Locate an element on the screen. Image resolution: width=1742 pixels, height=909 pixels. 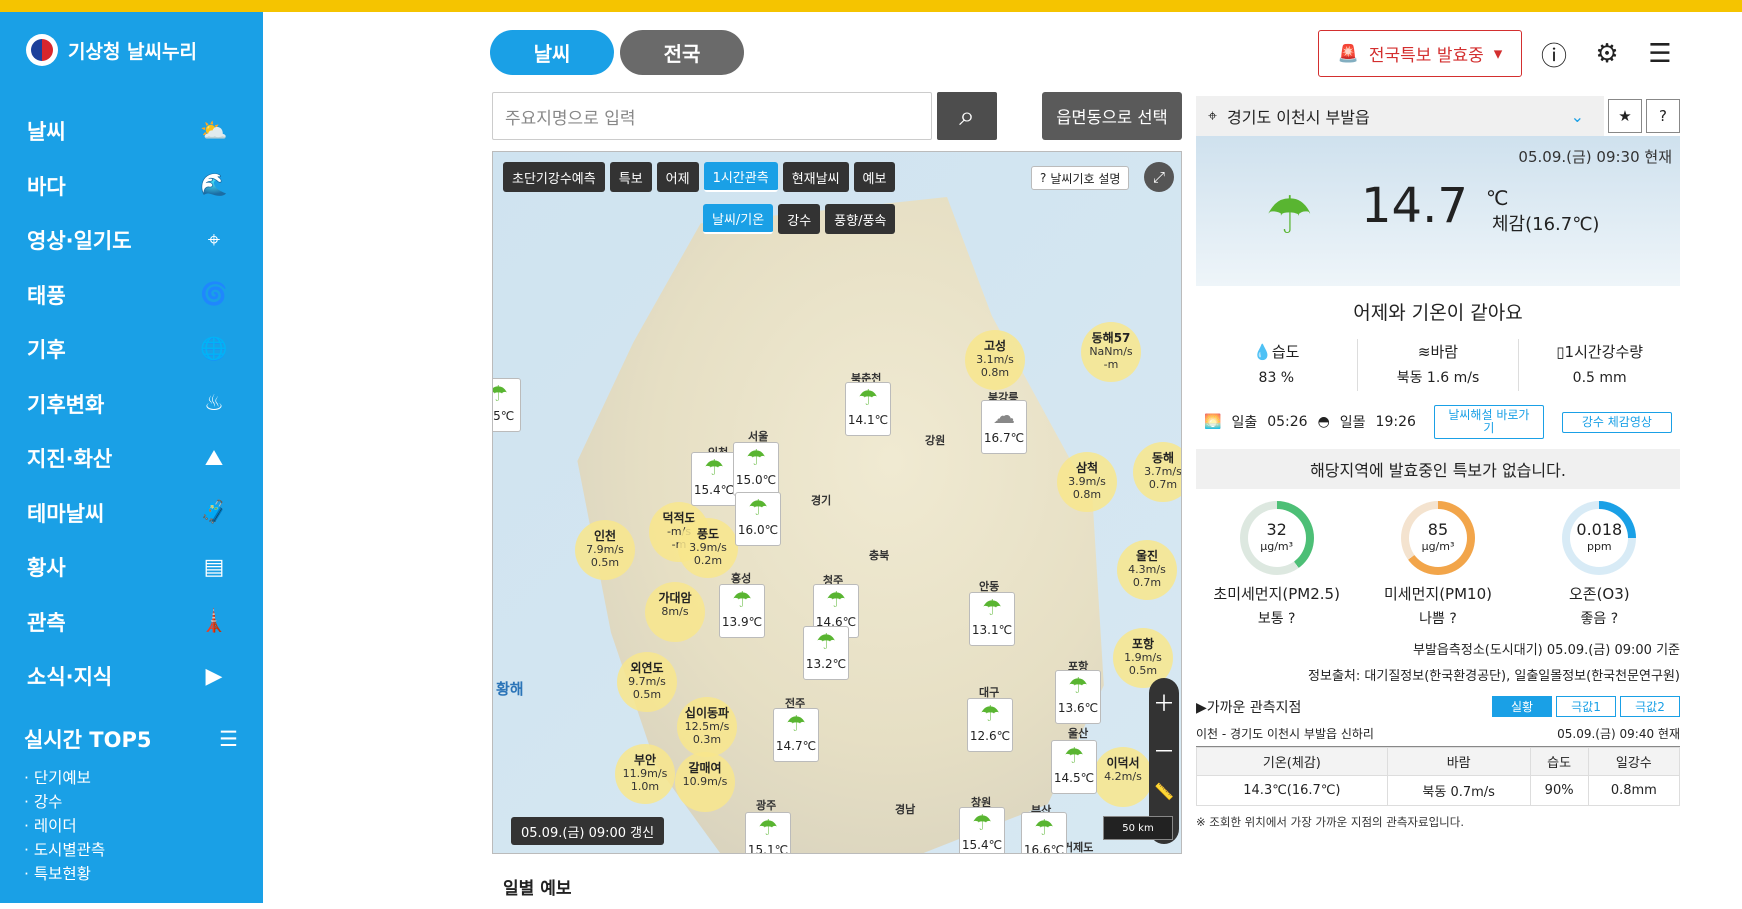
sea-station: 동해 3.7m/s 0.7m is located at coordinates (1157, 472).